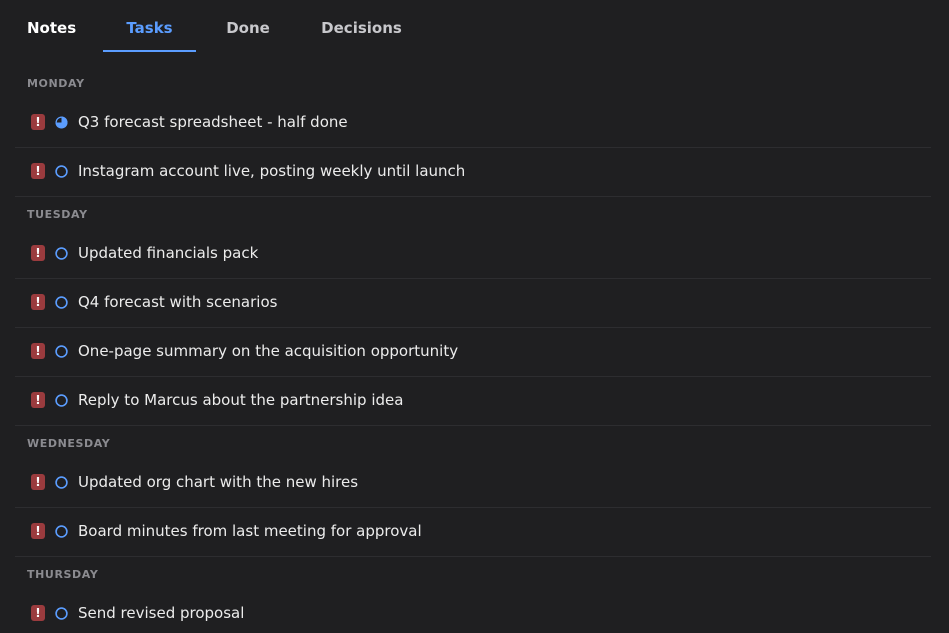 The width and height of the screenshot is (949, 633). What do you see at coordinates (473, 123) in the screenshot?
I see `task-item: ! Q3 forecast spreadsheet - half done` at bounding box center [473, 123].